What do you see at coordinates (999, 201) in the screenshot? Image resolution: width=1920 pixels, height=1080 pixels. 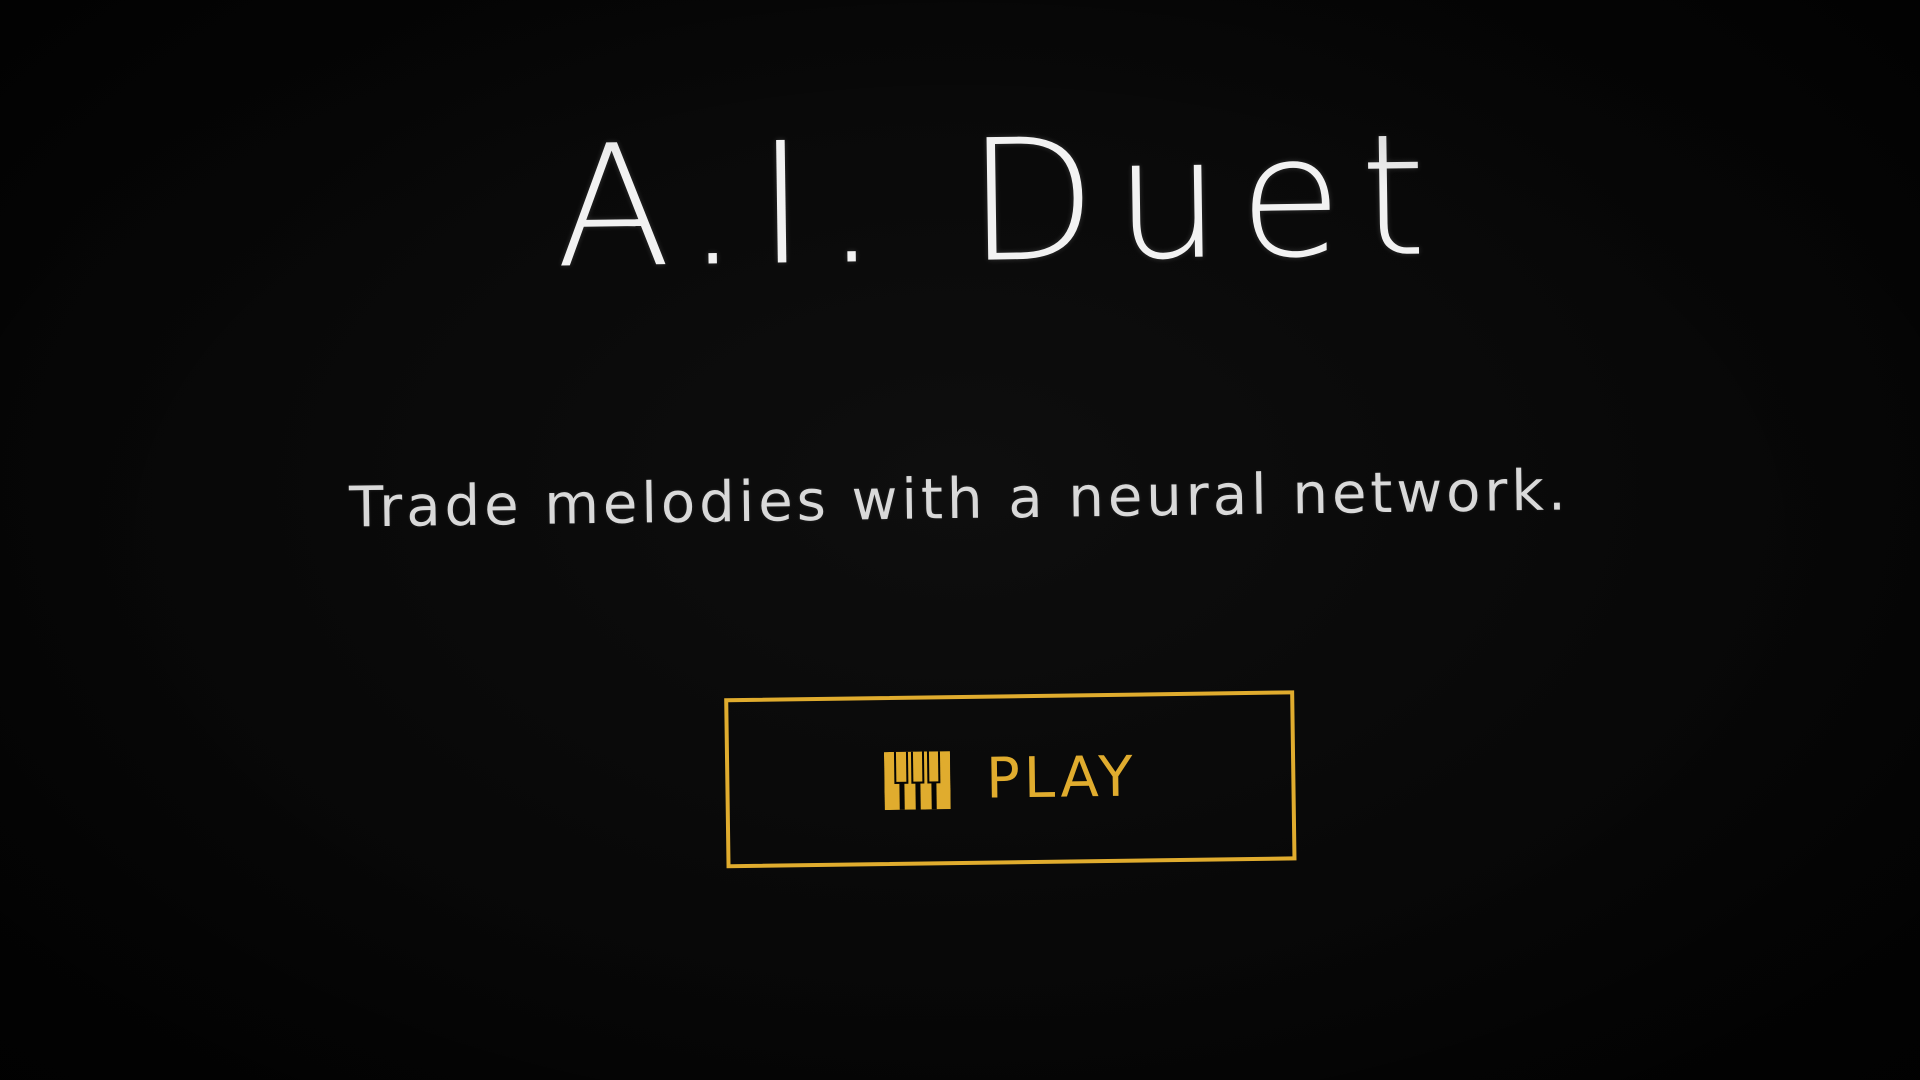 I see `app-title: A.I. Duet` at bounding box center [999, 201].